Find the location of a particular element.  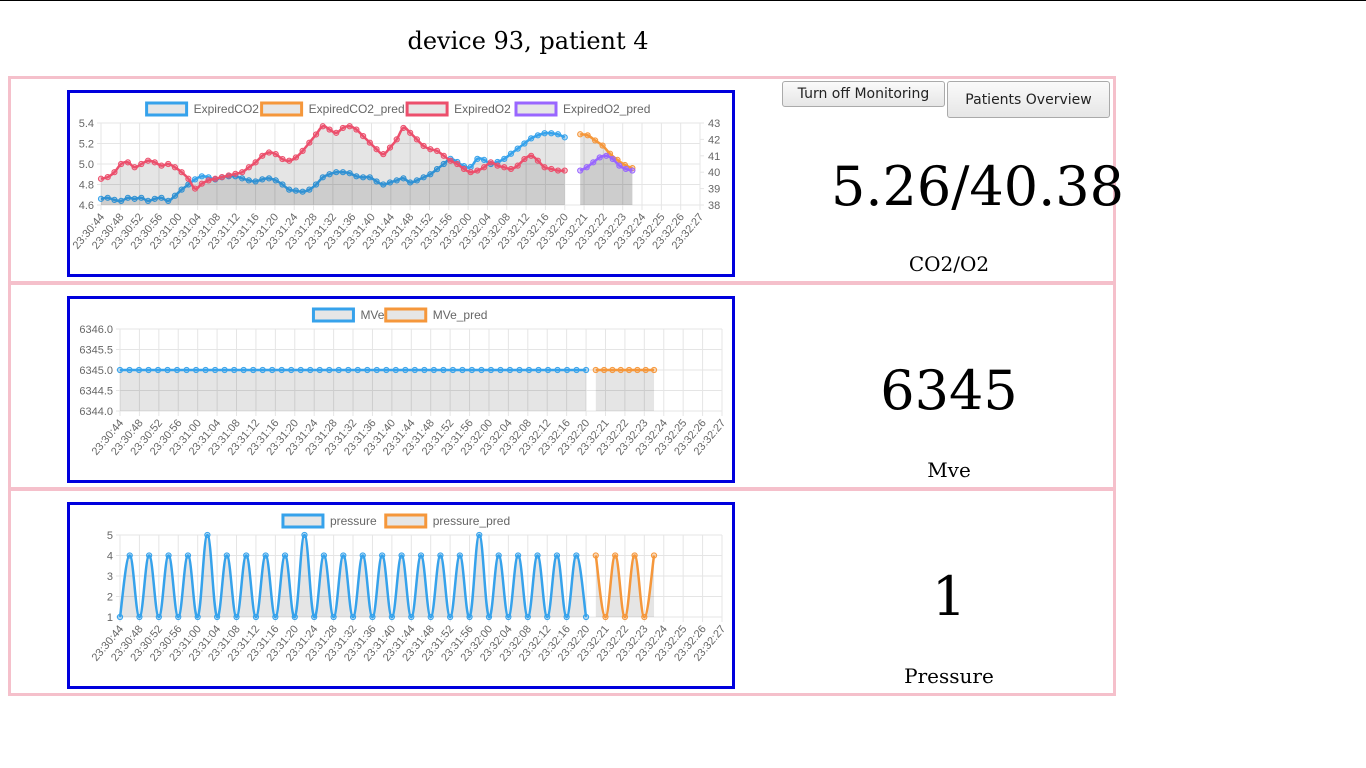

series-area-mve is located at coordinates (353, 390).